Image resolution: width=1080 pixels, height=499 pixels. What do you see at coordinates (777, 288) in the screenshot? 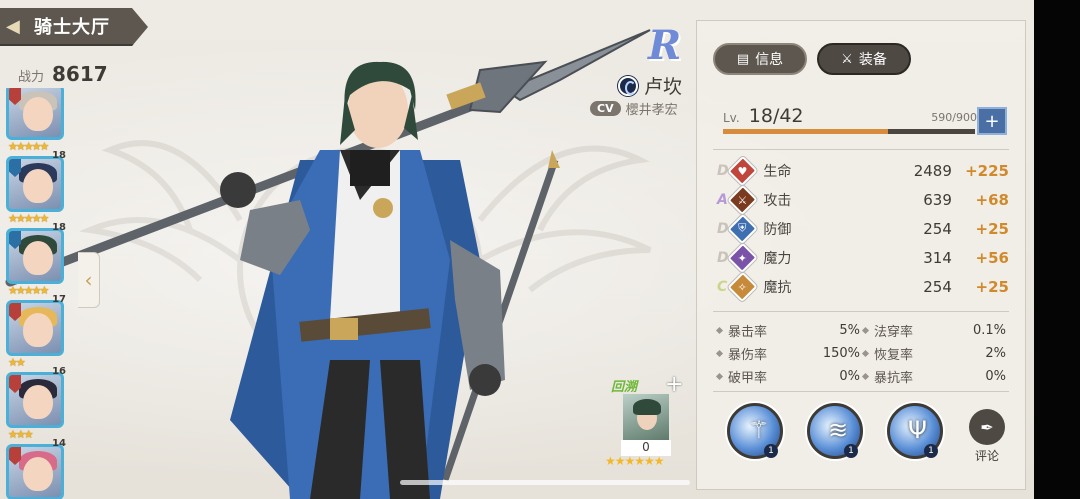
I see `stat-name: 魔抗` at bounding box center [777, 288].